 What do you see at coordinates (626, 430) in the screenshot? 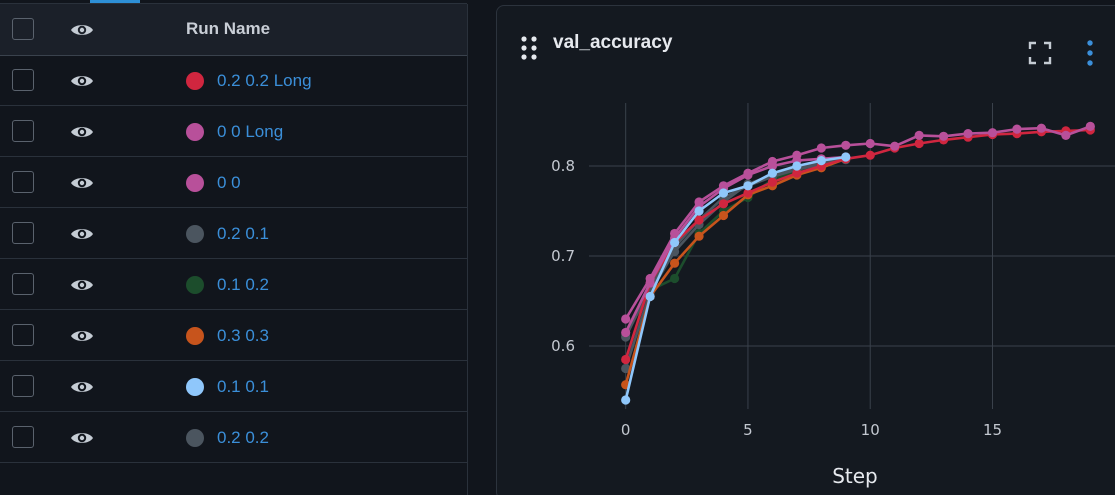
I see `x-tick-label: 0` at bounding box center [626, 430].